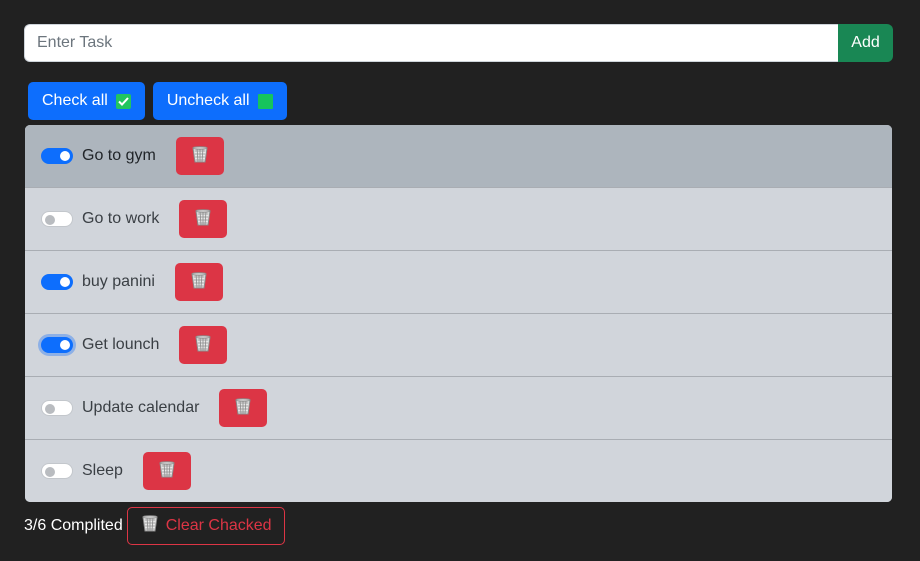 This screenshot has width=920, height=561. I want to click on check-all-button: Check all, so click(86, 101).